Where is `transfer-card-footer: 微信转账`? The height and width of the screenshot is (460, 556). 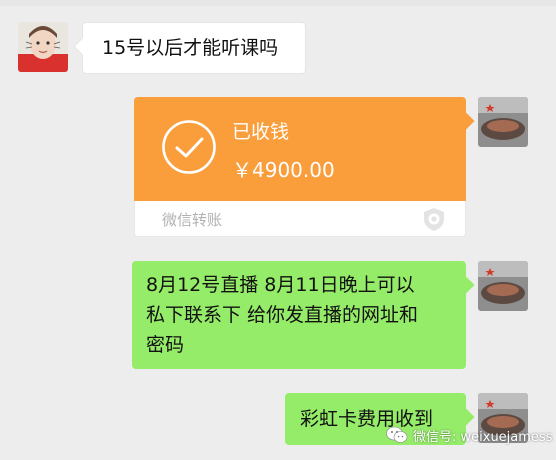
transfer-card-footer: 微信转账 is located at coordinates (300, 219).